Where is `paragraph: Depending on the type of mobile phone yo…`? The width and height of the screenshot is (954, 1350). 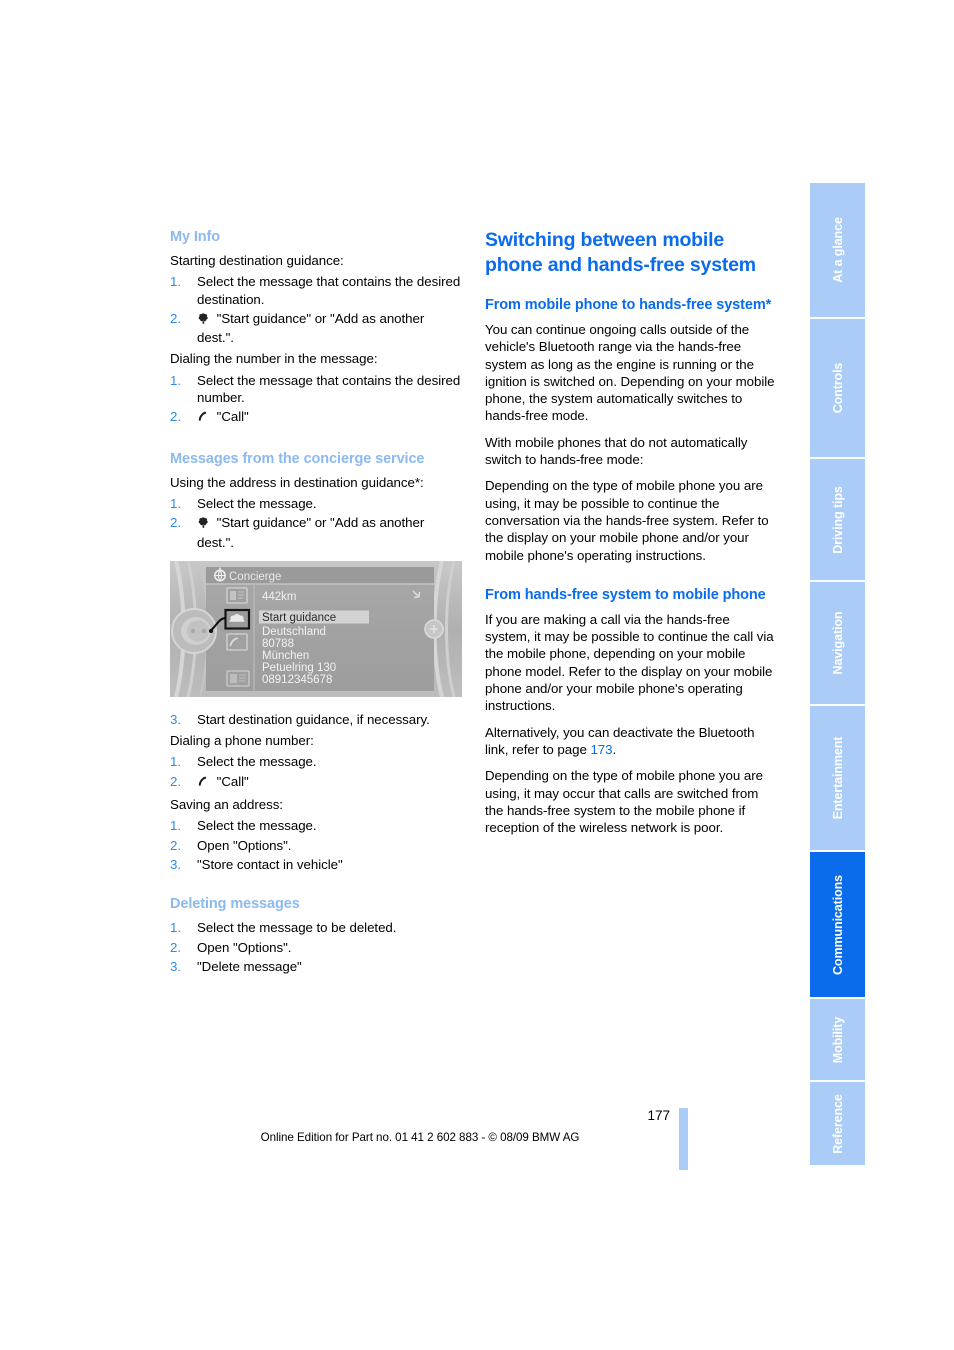
paragraph: Depending on the type of mobile phone yo… is located at coordinates (624, 802).